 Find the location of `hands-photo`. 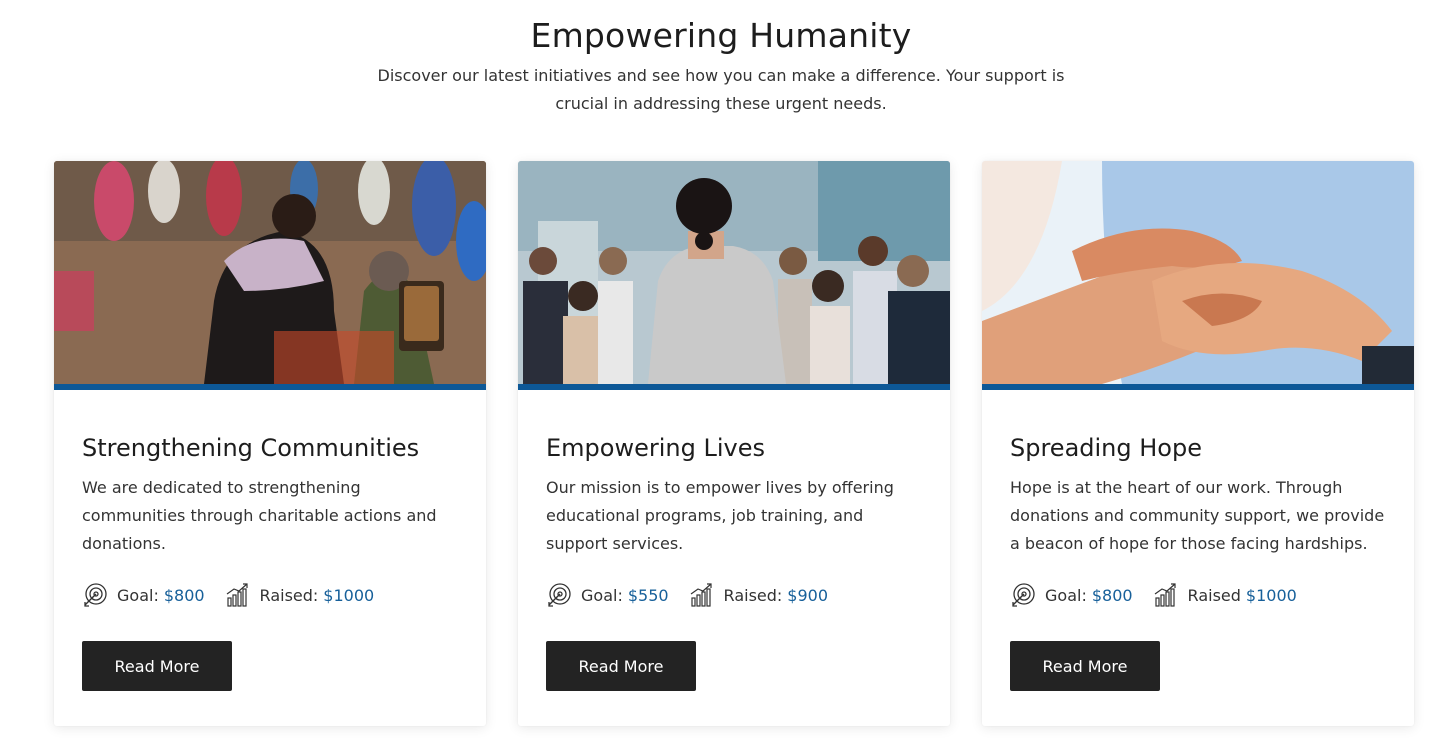

hands-photo is located at coordinates (1198, 272).